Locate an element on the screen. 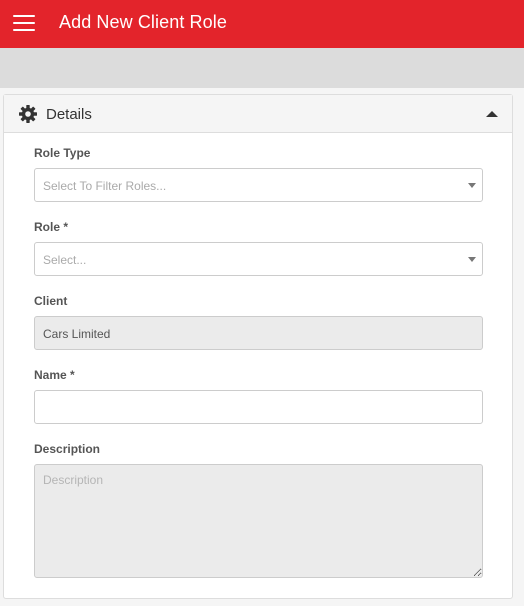 The image size is (524, 606). caret-up-icon is located at coordinates (492, 114).